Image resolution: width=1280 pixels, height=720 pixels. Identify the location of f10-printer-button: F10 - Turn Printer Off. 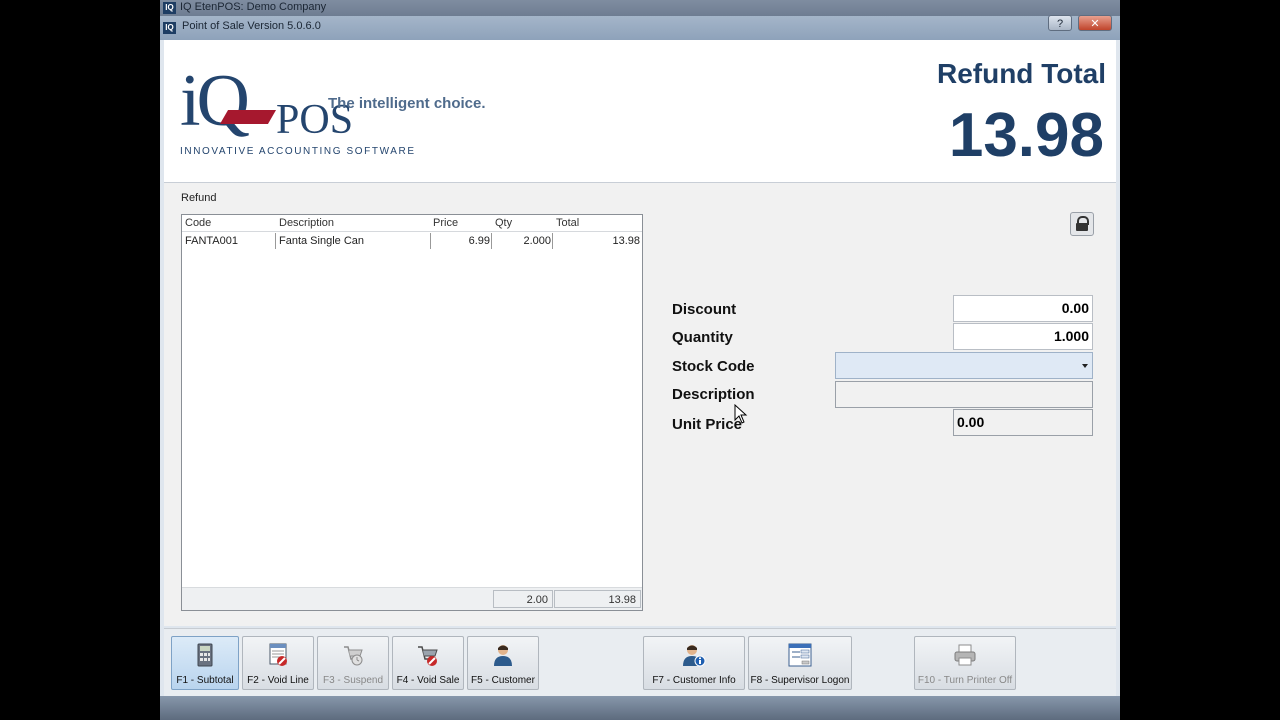
(965, 663).